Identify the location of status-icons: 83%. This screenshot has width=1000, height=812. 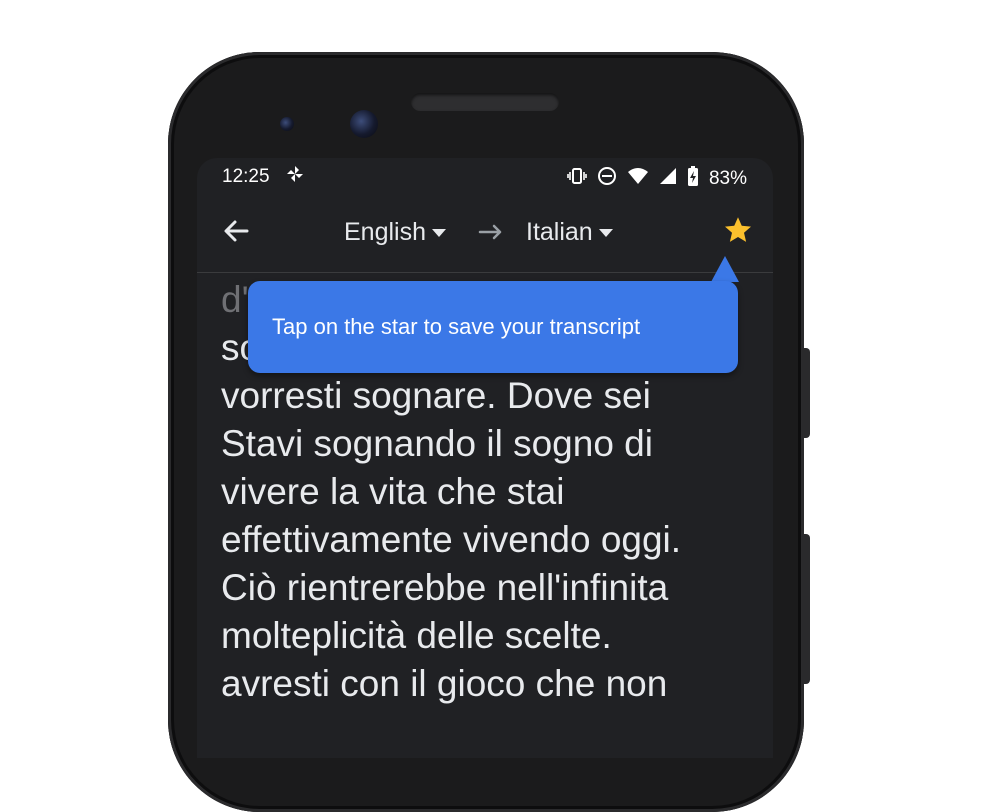
(657, 179).